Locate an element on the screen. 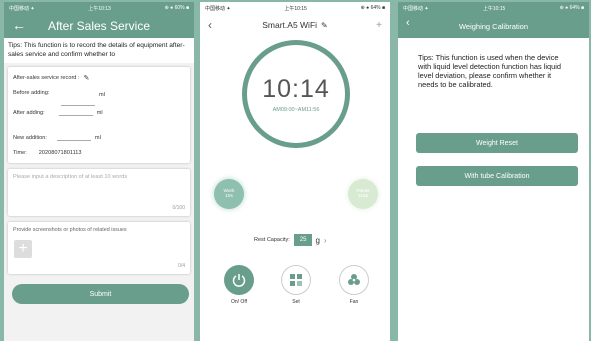  nav-bar: ← After Sales Service is located at coordinates (99, 26).